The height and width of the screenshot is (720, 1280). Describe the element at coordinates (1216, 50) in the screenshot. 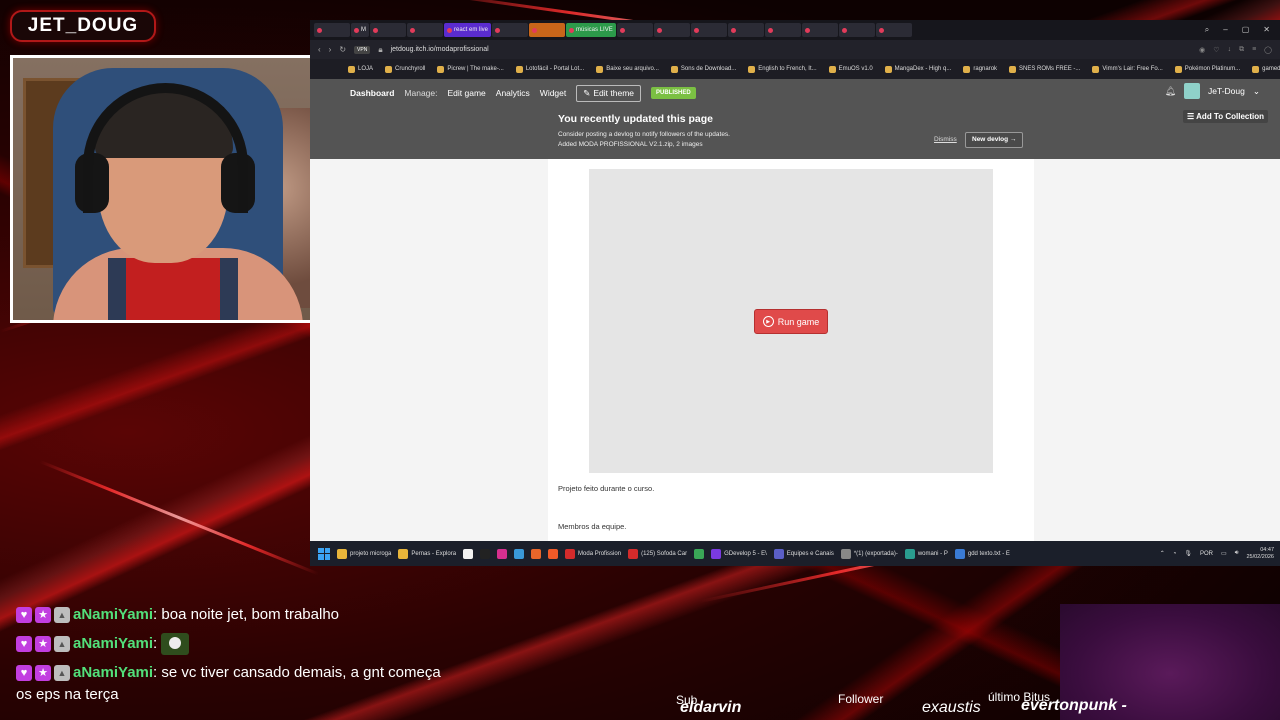

I see `bookmark-icon: ♡` at that location.